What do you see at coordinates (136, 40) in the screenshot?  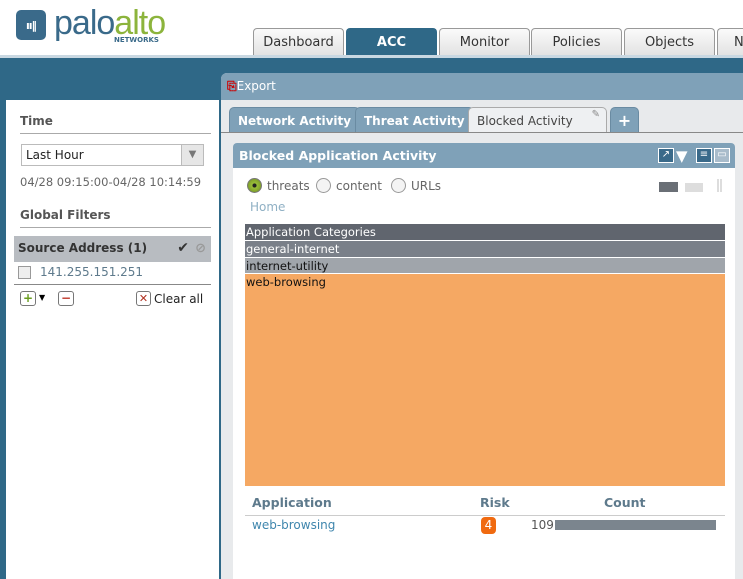 I see `logo-sub: NETWORKS` at bounding box center [136, 40].